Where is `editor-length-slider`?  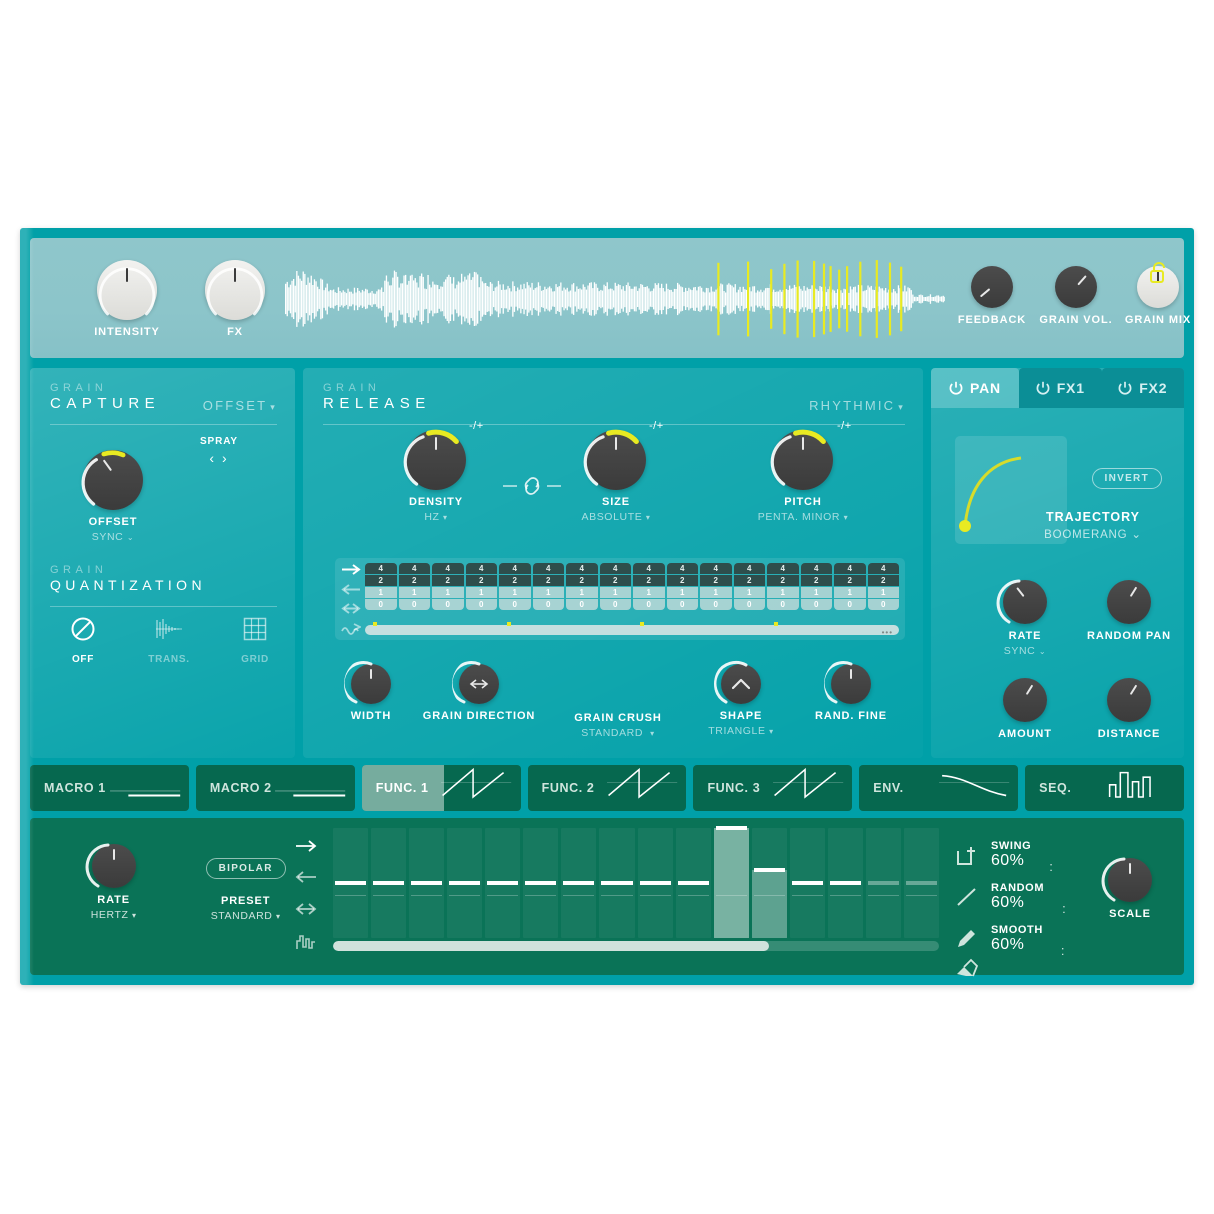
editor-length-slider is located at coordinates (636, 946).